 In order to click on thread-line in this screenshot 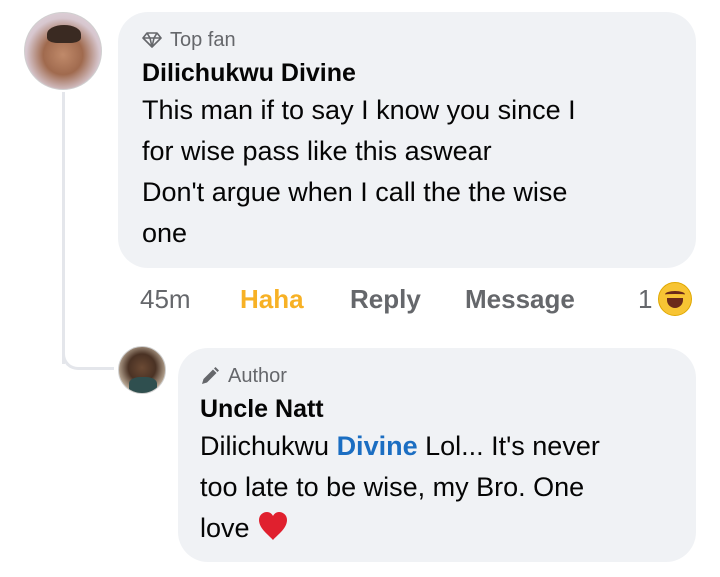, I will do `click(63, 228)`.